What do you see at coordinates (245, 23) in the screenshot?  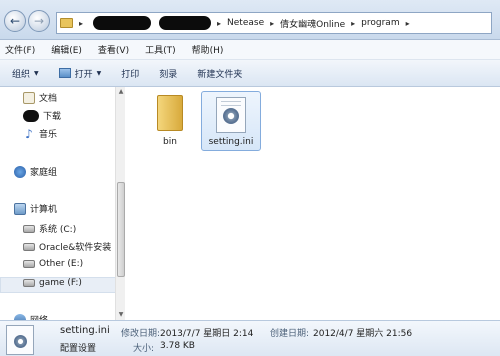 I see `breadcrumb-netease: Netease` at bounding box center [245, 23].